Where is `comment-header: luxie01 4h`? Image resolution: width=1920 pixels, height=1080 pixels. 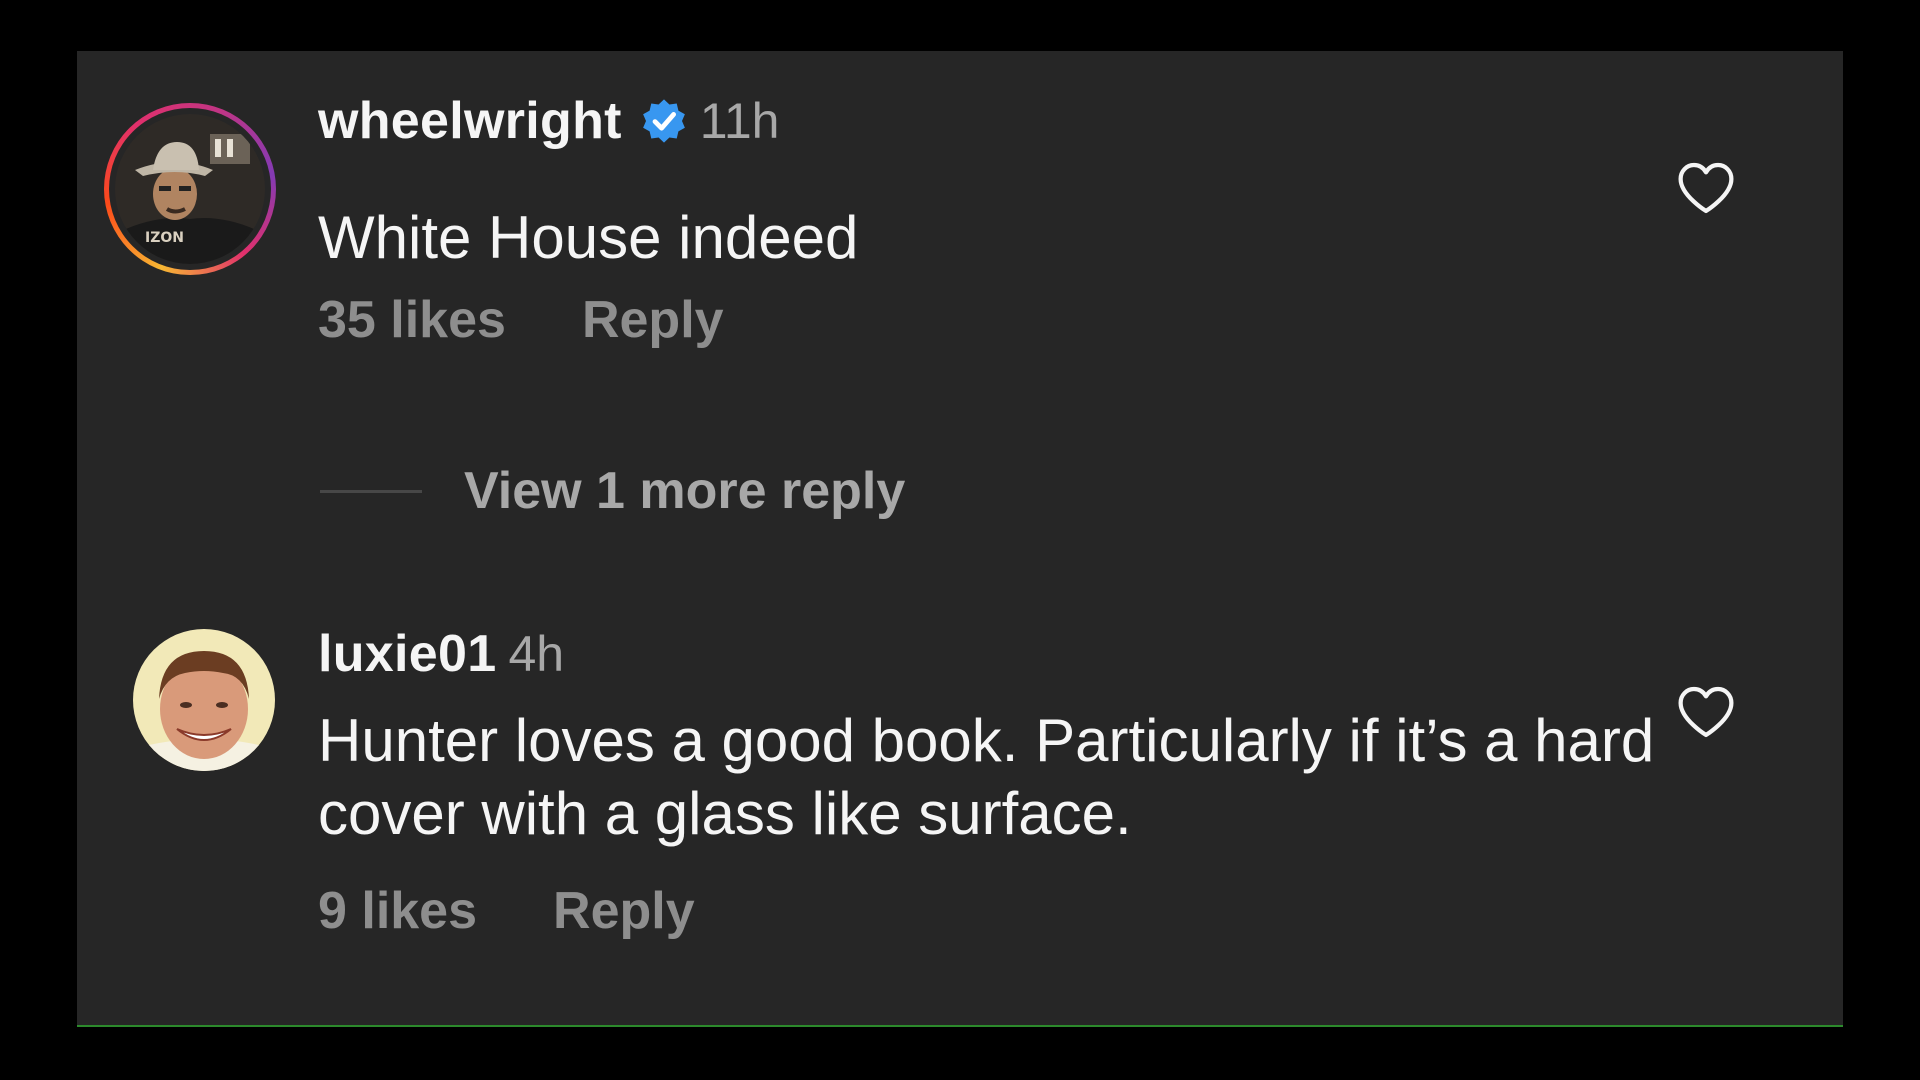 comment-header: luxie01 4h is located at coordinates (441, 654).